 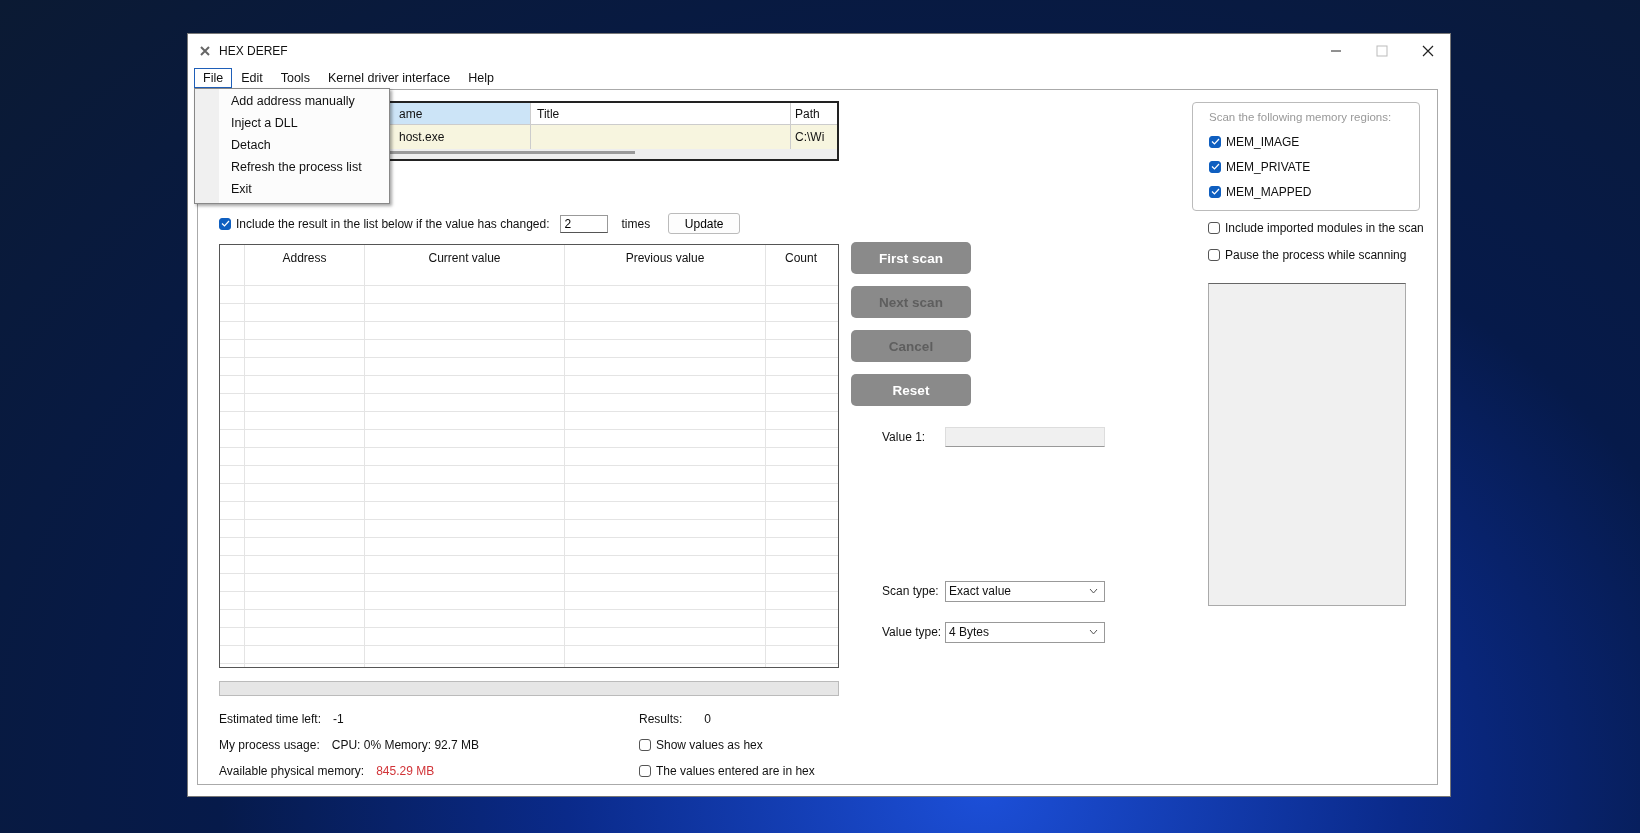 What do you see at coordinates (338, 719) in the screenshot?
I see `stat-value: -1` at bounding box center [338, 719].